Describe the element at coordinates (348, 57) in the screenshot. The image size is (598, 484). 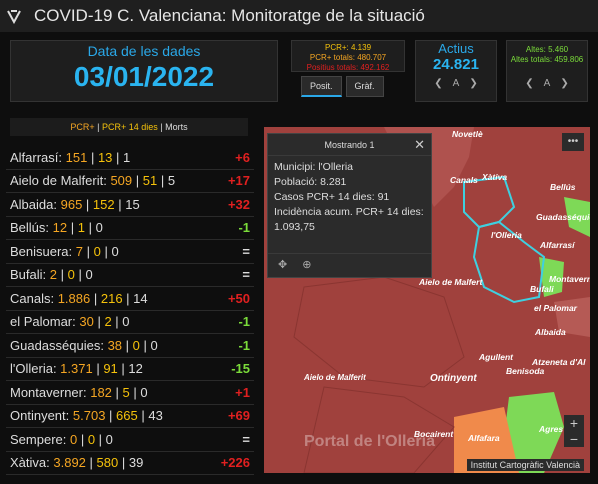
I see `pcr-total: PCR+ totals: 480.707` at that location.